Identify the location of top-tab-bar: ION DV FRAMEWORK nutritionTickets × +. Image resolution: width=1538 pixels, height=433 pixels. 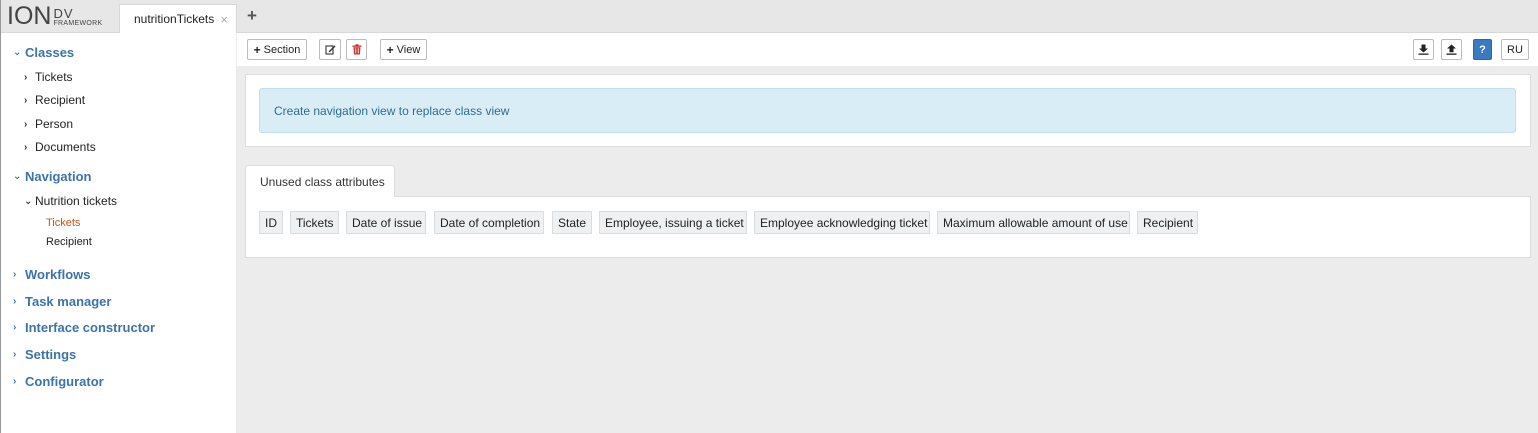
(769, 16).